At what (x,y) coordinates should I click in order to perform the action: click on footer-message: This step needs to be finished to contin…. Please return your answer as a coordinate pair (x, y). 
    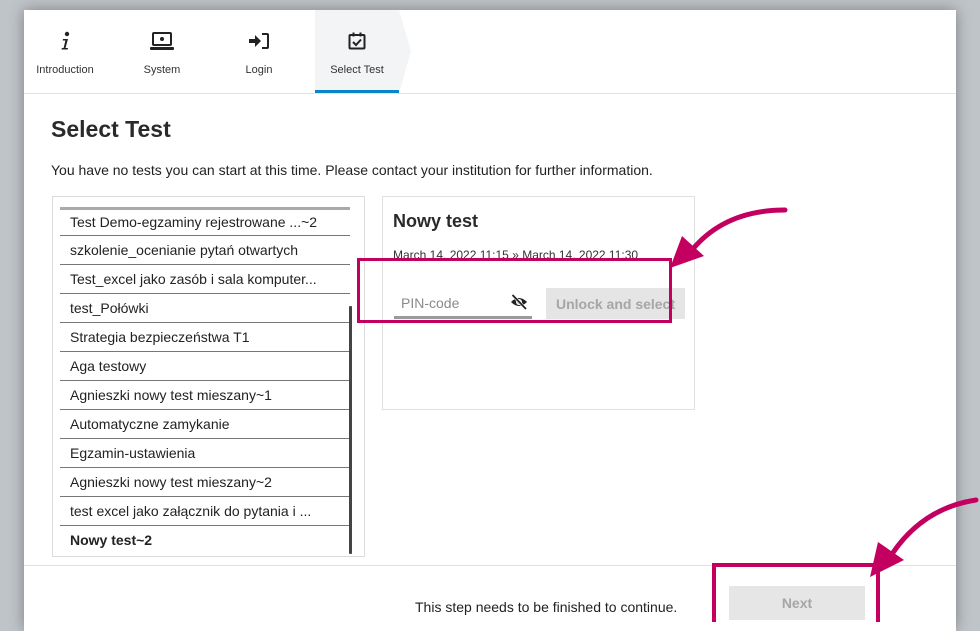
    Looking at the image, I should click on (546, 607).